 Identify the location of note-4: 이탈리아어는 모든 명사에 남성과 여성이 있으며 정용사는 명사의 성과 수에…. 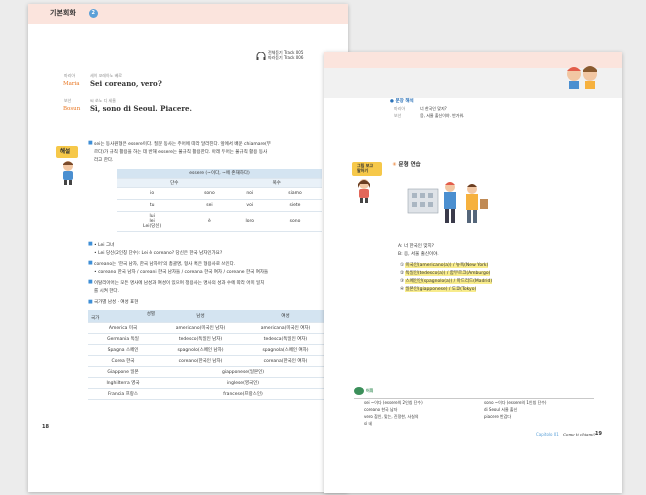
(179, 287).